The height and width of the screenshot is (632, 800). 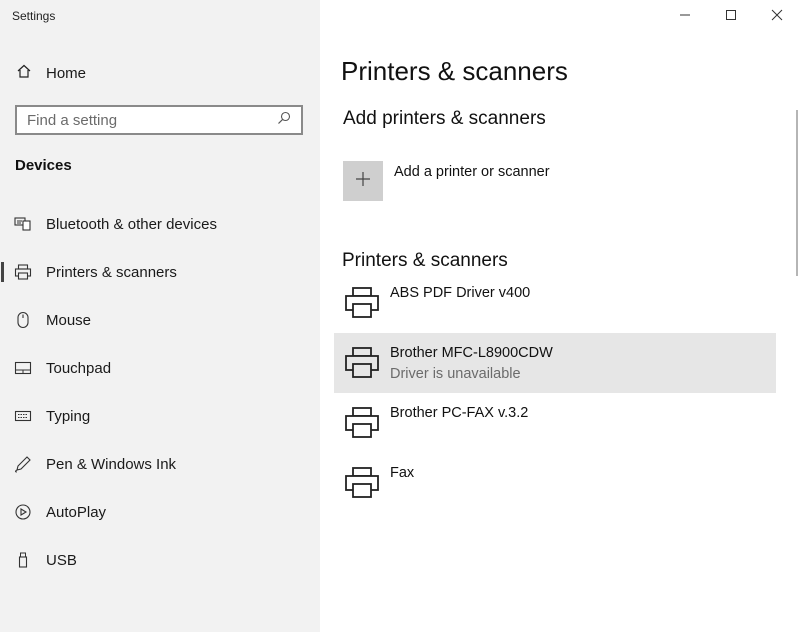 I want to click on printer-name: Brother PC-FAX v.3.2, so click(x=459, y=413).